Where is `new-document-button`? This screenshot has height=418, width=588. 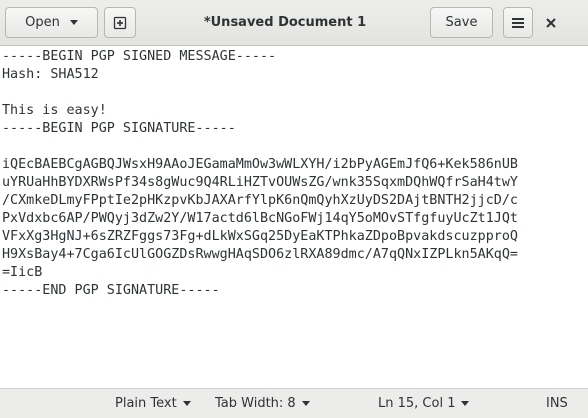 new-document-button is located at coordinates (120, 22).